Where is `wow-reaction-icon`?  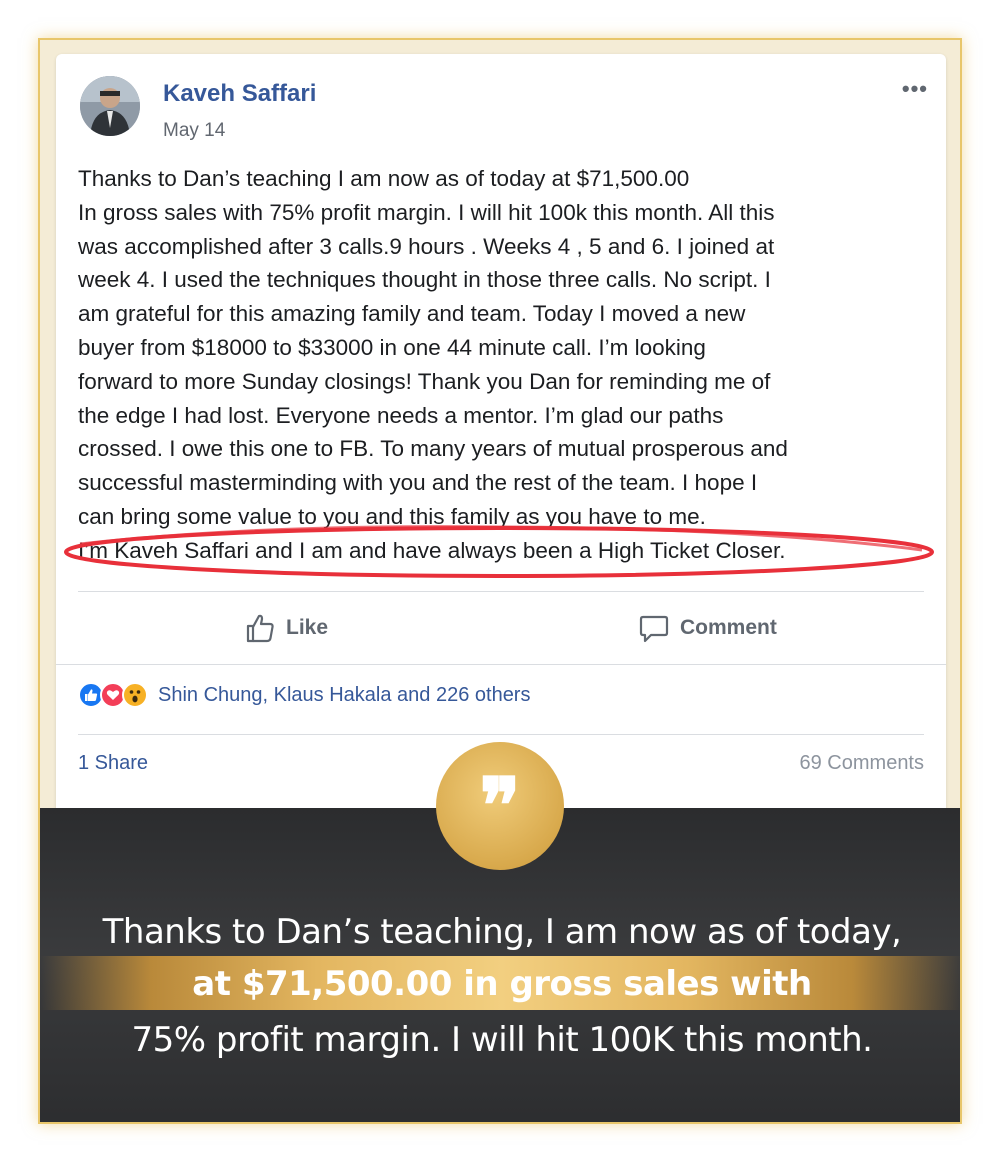 wow-reaction-icon is located at coordinates (135, 695).